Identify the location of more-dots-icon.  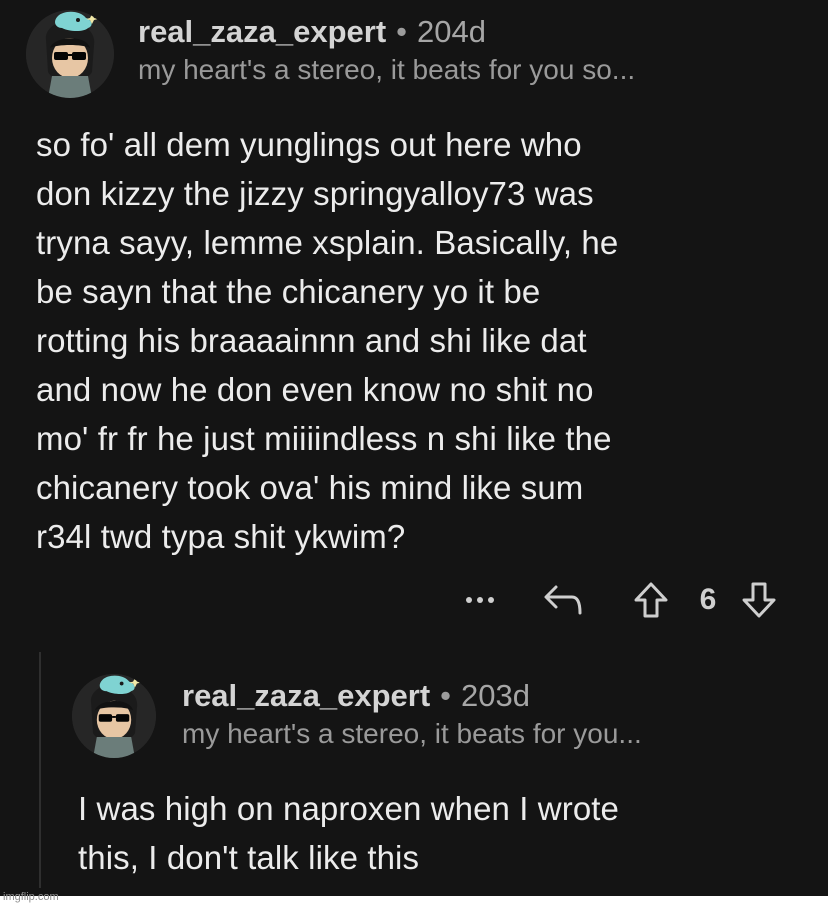
(480, 600).